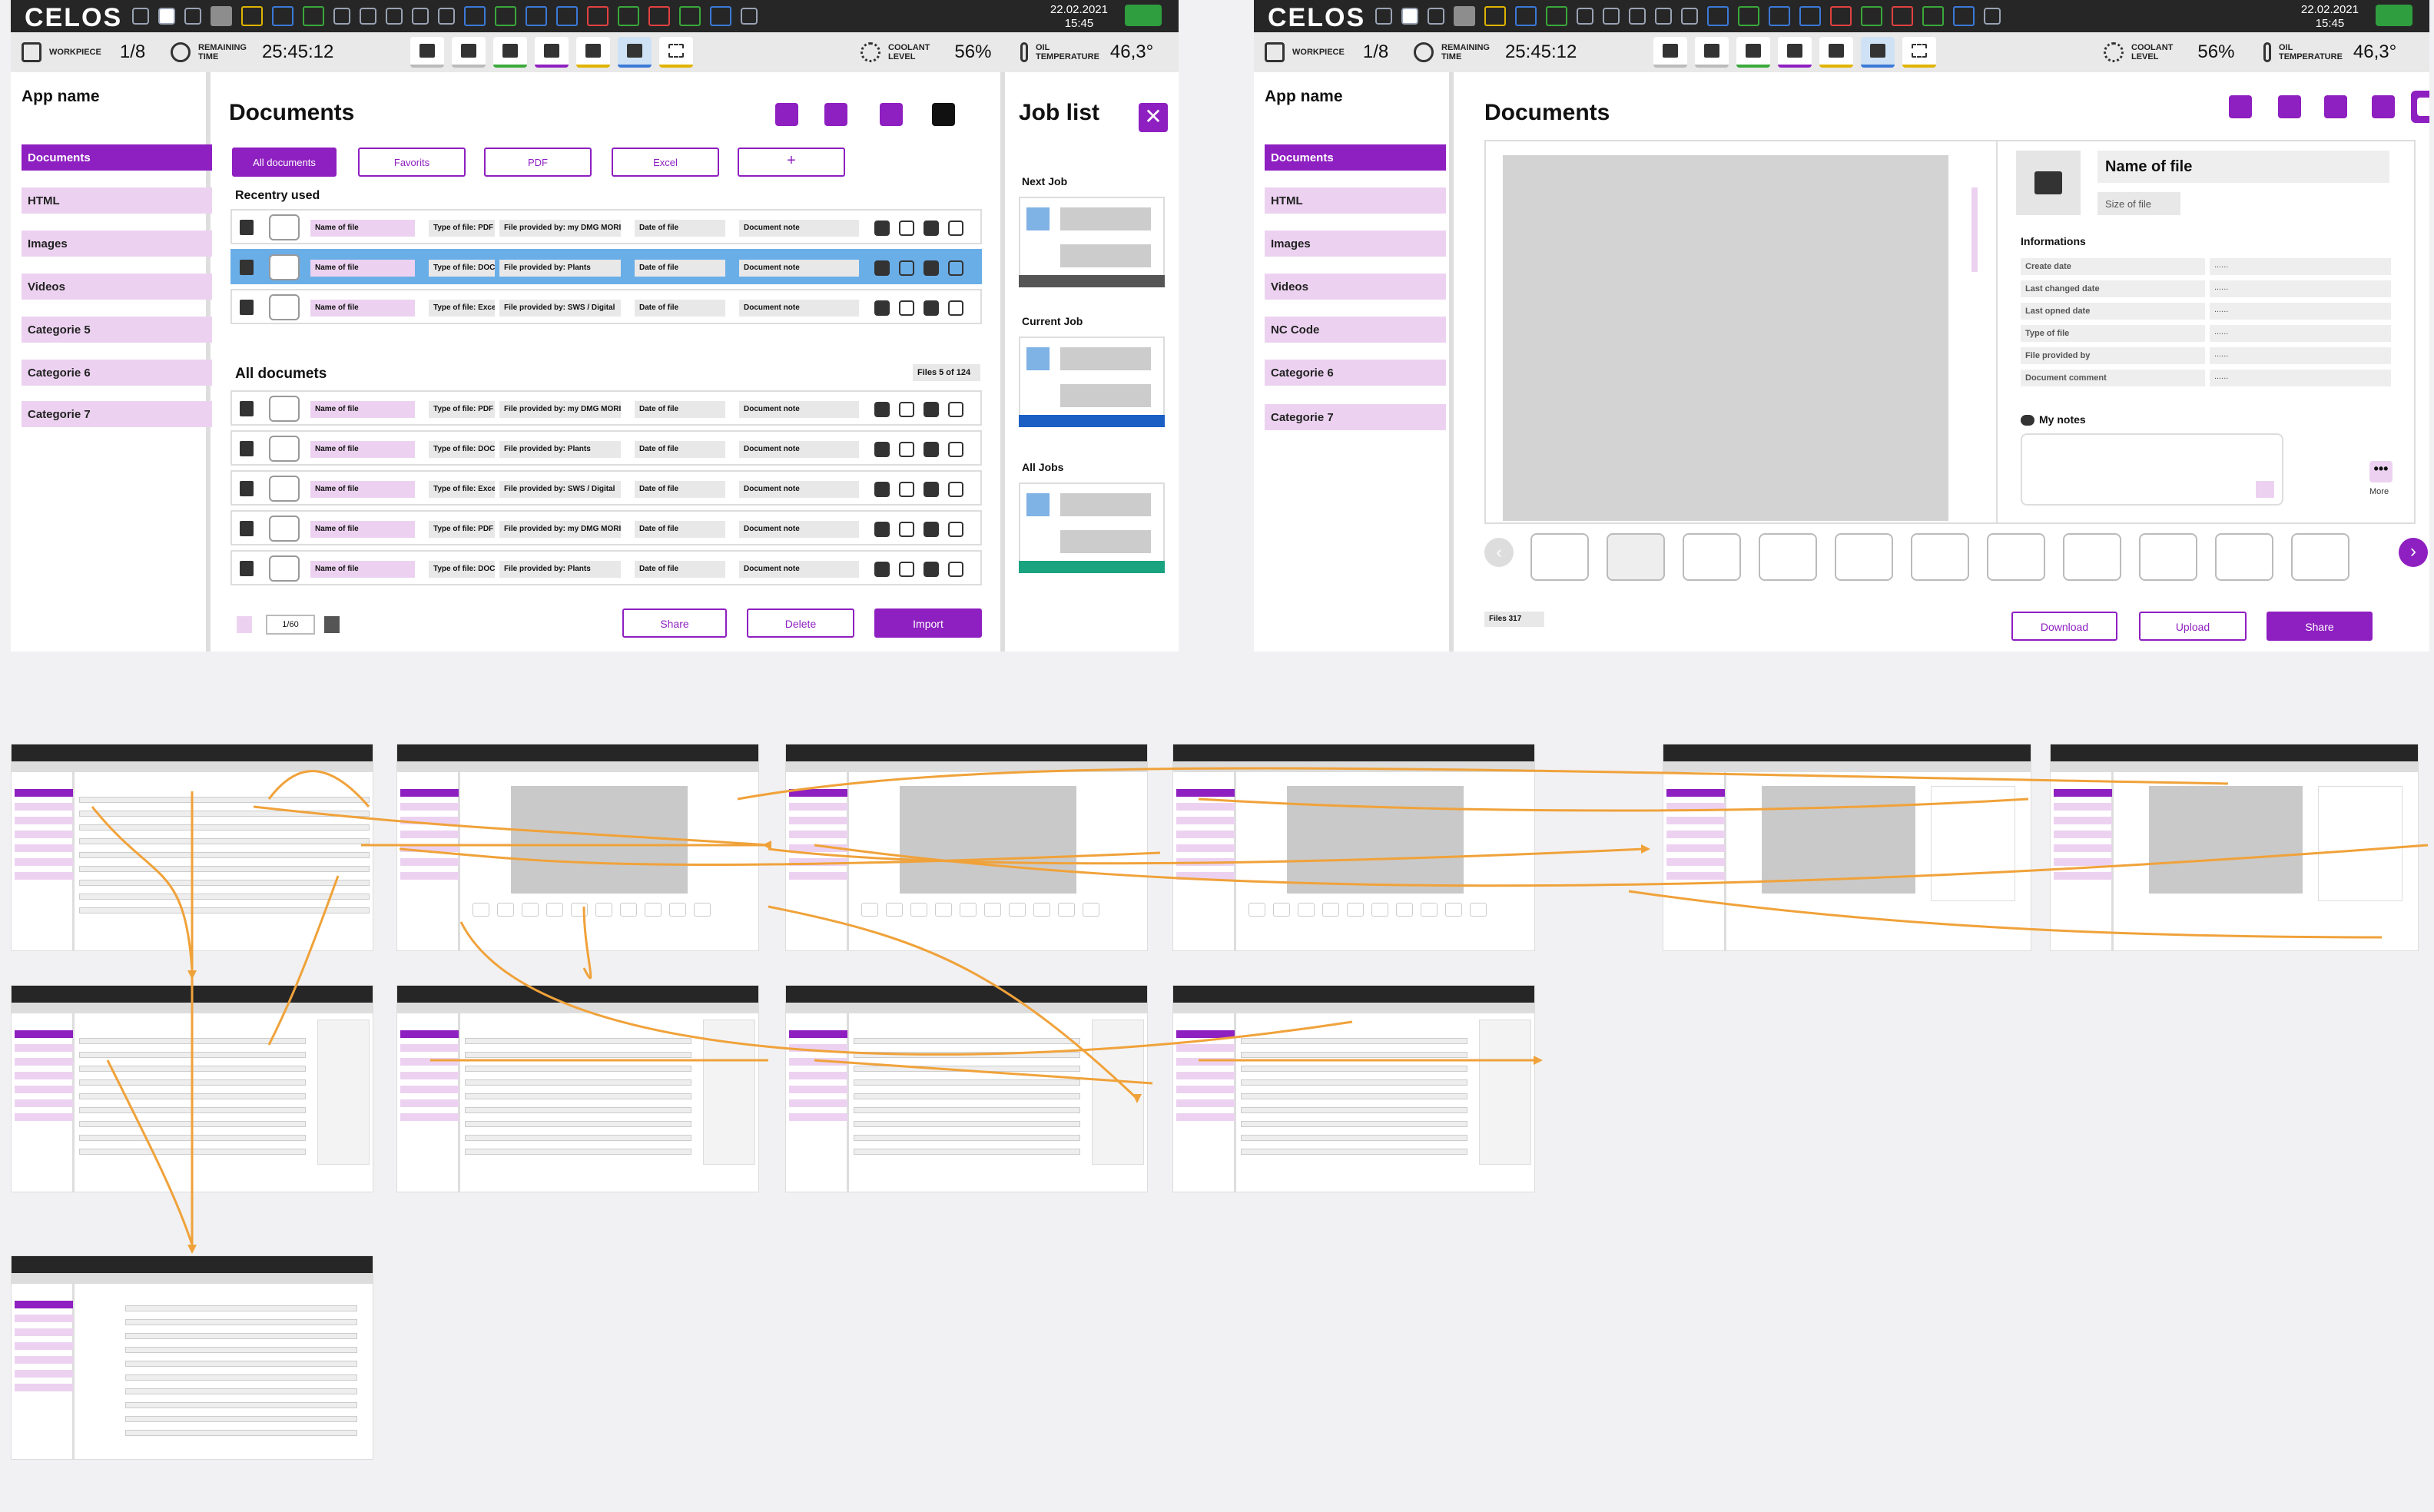 The height and width of the screenshot is (1512, 2434). What do you see at coordinates (2152, 469) in the screenshot?
I see `notes-field` at bounding box center [2152, 469].